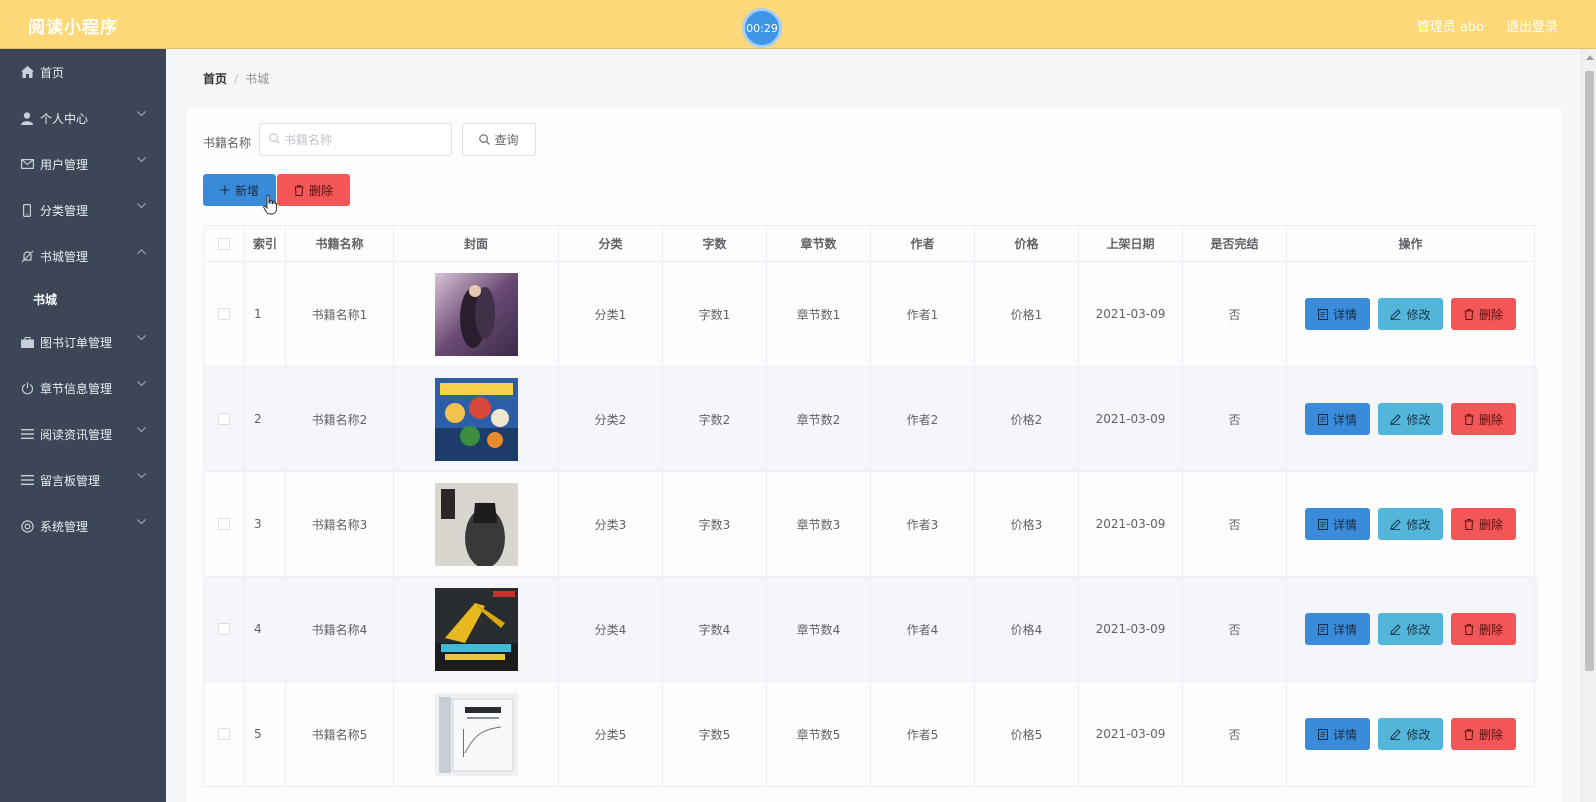 This screenshot has height=802, width=1596. What do you see at coordinates (715, 244) in the screenshot?
I see `header-cell: 字数` at bounding box center [715, 244].